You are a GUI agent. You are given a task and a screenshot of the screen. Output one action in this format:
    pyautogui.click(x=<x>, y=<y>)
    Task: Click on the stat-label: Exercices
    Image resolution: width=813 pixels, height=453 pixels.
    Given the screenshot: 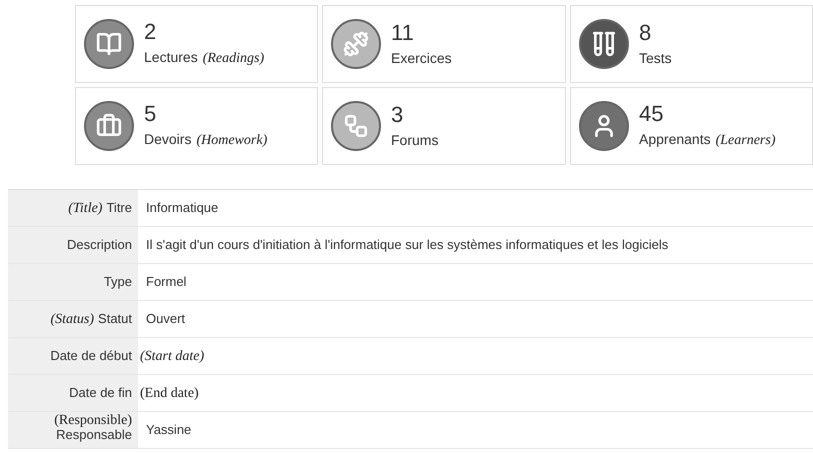 What is the action you would take?
    pyautogui.click(x=421, y=58)
    